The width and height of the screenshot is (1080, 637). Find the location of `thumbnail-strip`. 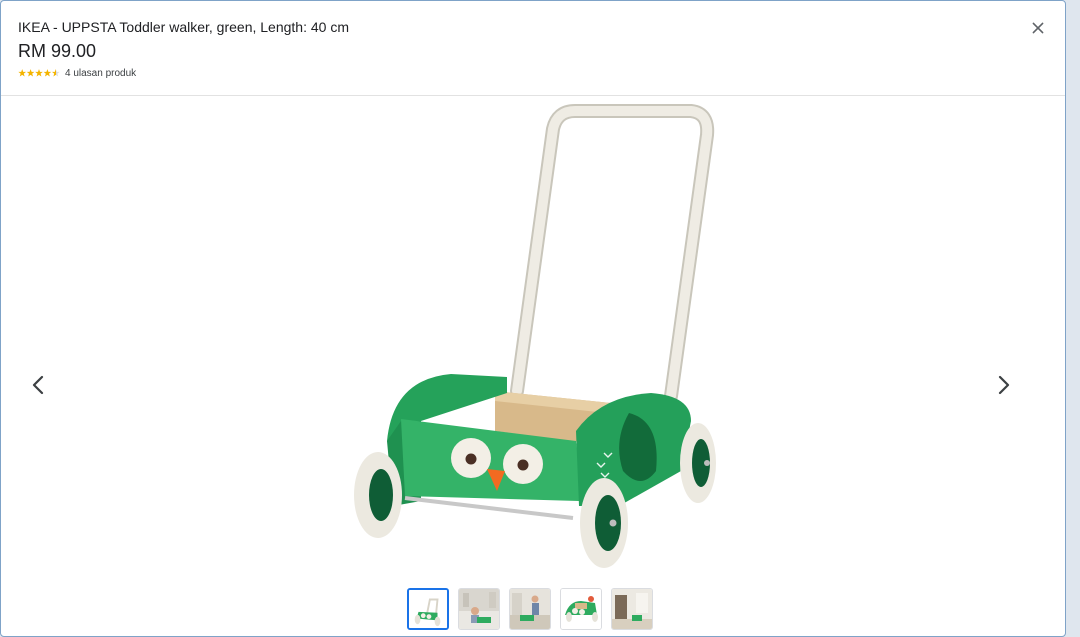

thumbnail-strip is located at coordinates (530, 609).